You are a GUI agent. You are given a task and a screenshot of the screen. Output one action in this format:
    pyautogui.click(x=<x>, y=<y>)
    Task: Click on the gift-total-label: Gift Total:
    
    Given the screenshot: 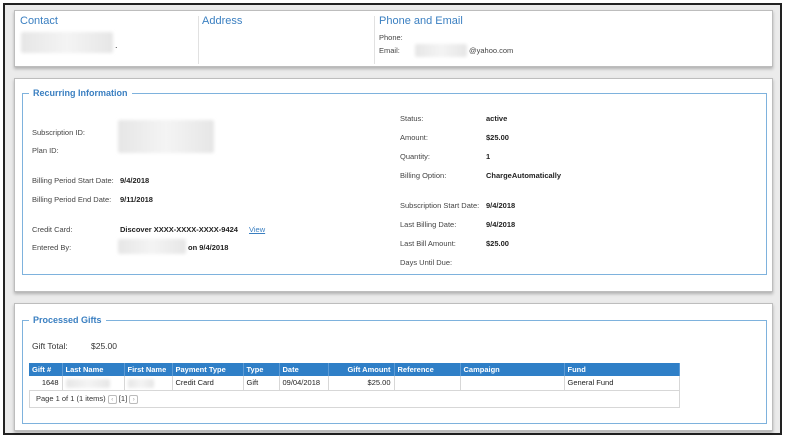 What is the action you would take?
    pyautogui.click(x=50, y=346)
    